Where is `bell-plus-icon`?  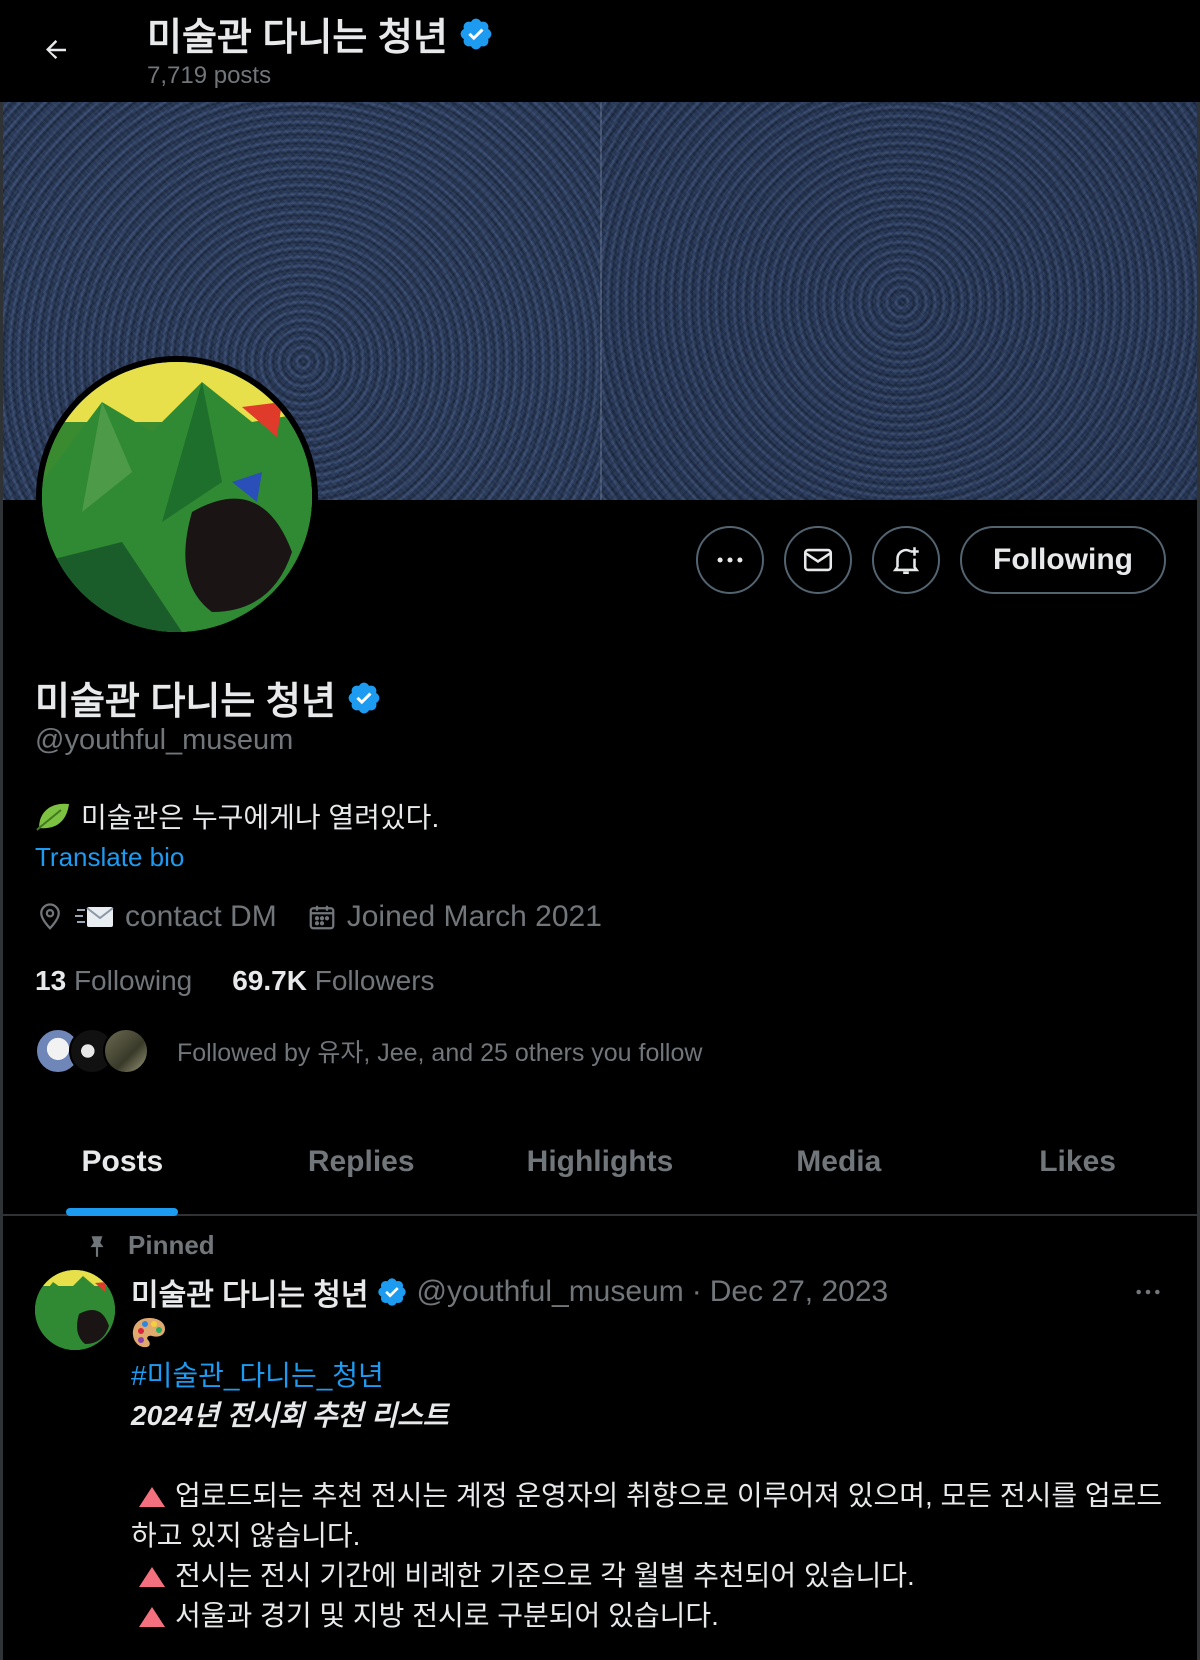
bell-plus-icon is located at coordinates (906, 561).